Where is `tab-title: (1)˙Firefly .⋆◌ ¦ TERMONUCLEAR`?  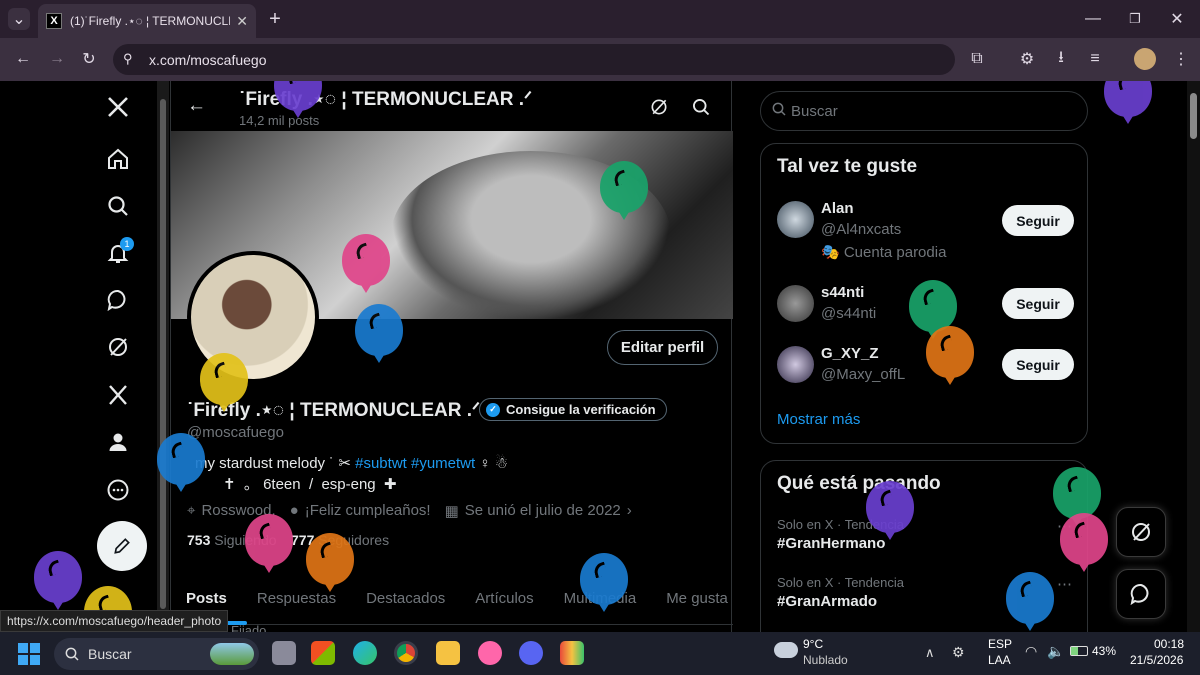 tab-title: (1)˙Firefly .⋆◌ ¦ TERMONUCLEAR is located at coordinates (150, 21).